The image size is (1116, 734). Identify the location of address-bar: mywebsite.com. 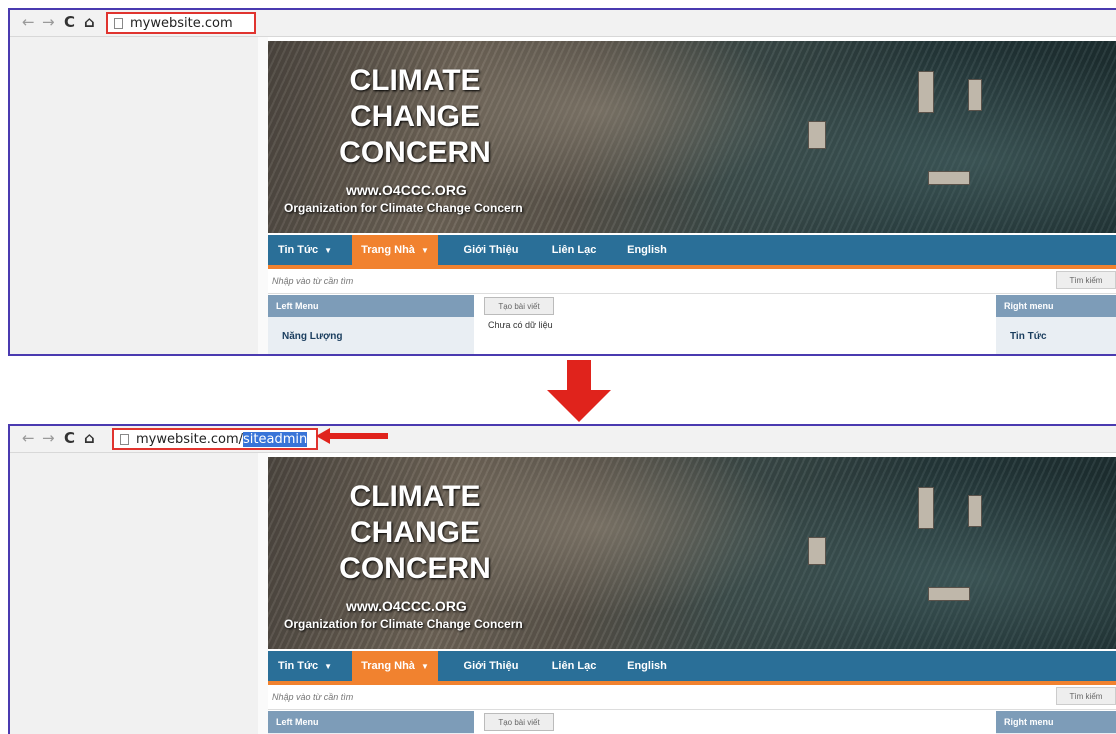
(181, 23).